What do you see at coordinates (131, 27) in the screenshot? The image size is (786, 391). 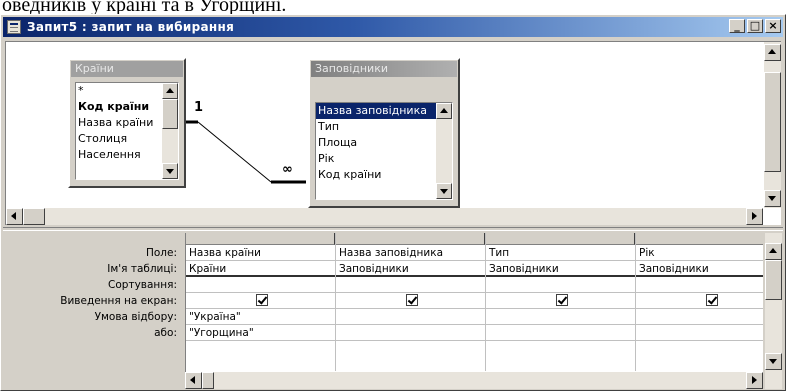 I see `window-title: Запит5 : запит на вибирання` at bounding box center [131, 27].